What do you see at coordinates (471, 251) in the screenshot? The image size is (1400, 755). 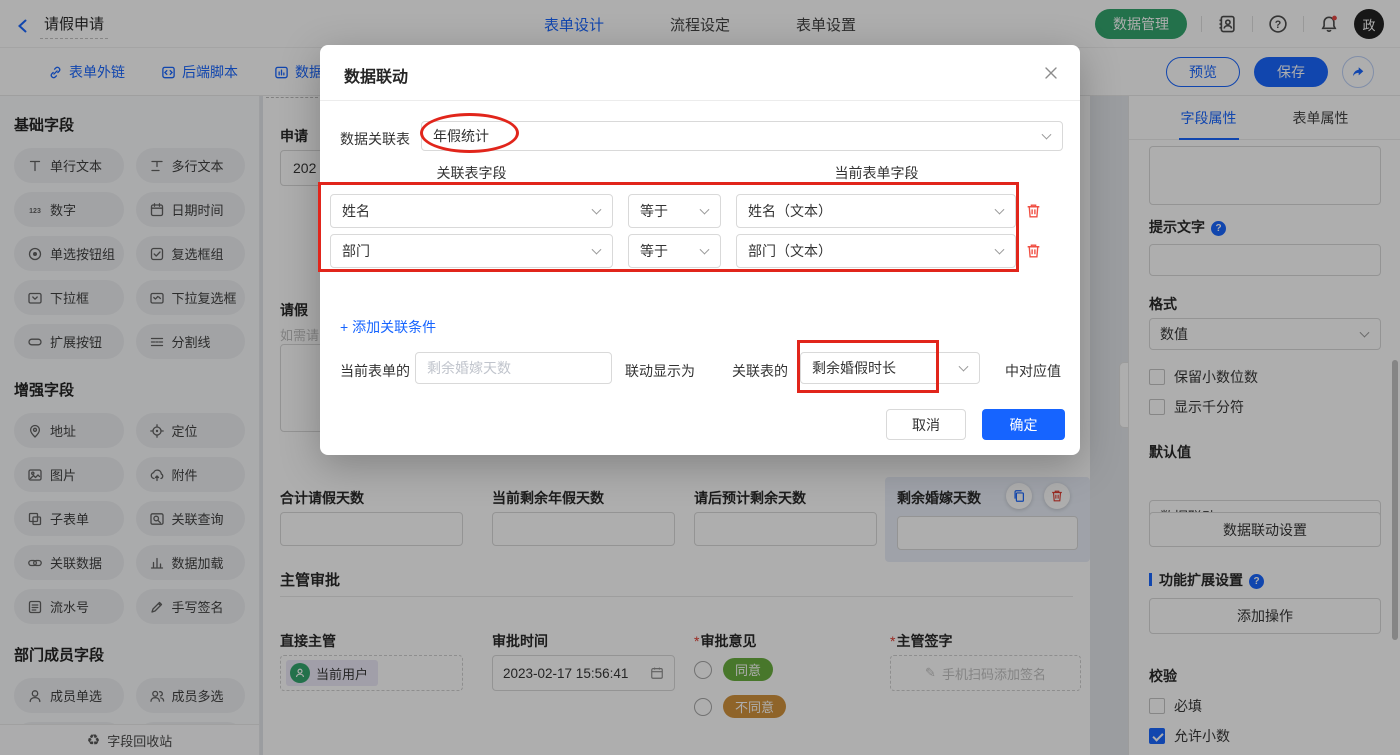 I see `condition-left-select: 部门` at bounding box center [471, 251].